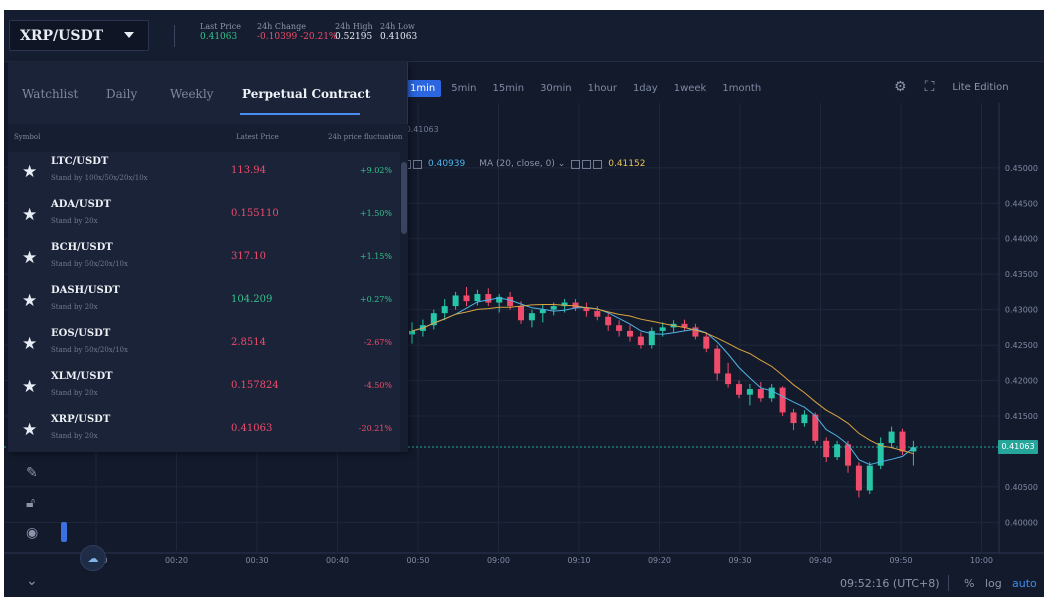  Describe the element at coordinates (627, 164) in the screenshot. I see `ma-slow-value: 0.41152` at that location.